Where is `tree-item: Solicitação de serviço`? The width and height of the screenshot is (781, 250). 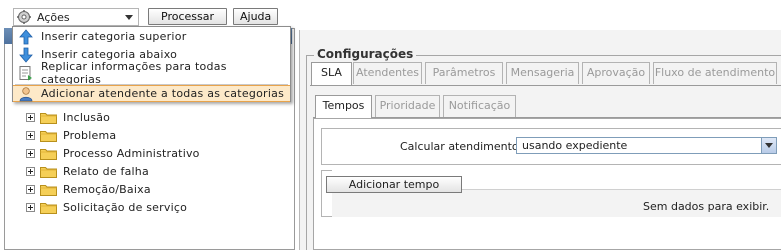
tree-item: Solicitação de serviço is located at coordinates (106, 207).